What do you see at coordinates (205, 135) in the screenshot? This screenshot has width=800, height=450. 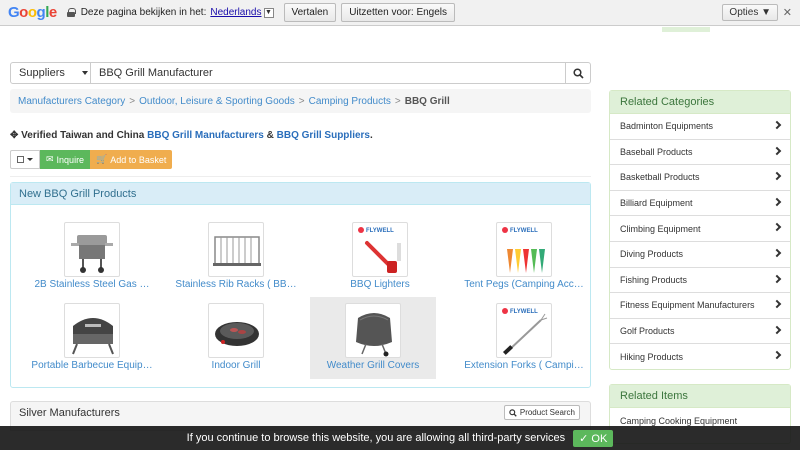 I see `manufacturers-link: BBQ Grill Manufacturers` at bounding box center [205, 135].